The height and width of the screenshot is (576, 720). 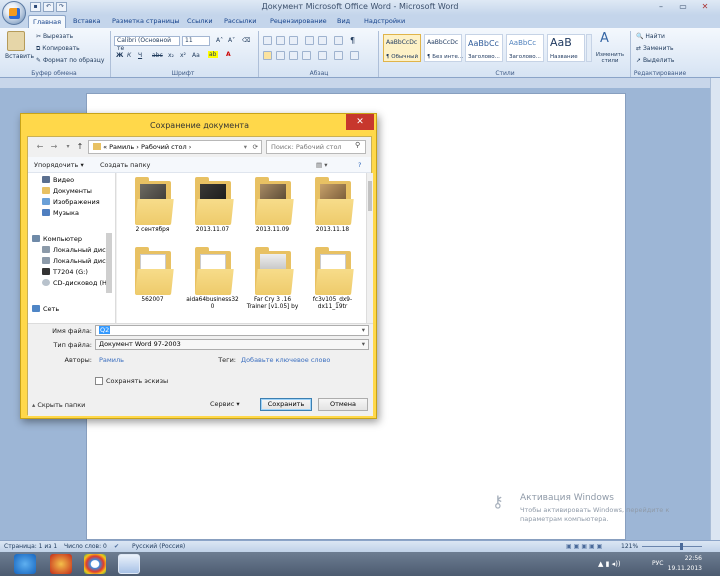 What do you see at coordinates (125, 165) in the screenshot?
I see `new-folder-button: Создать папку` at bounding box center [125, 165].